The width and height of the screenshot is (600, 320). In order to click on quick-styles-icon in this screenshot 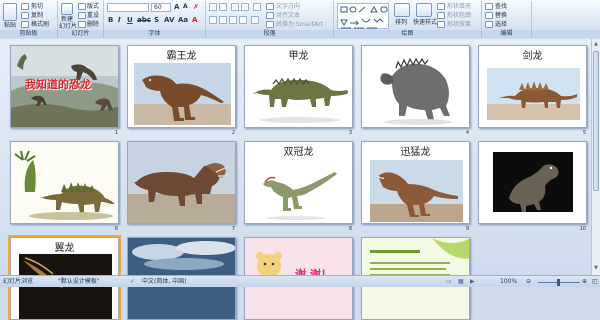, I will do `click(424, 10)`.